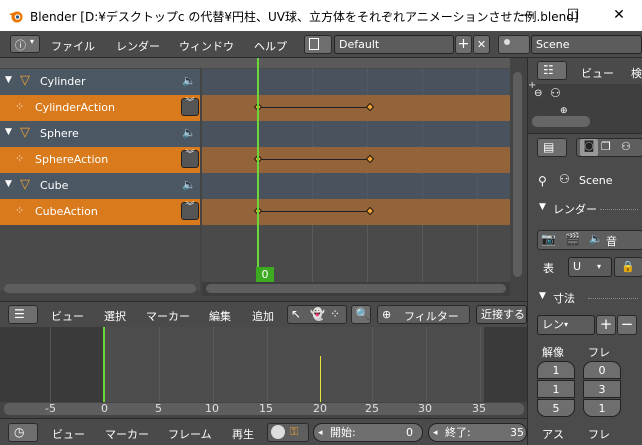  I want to click on render-buttons: 📷 🎬 🔈 音, so click(589, 240).